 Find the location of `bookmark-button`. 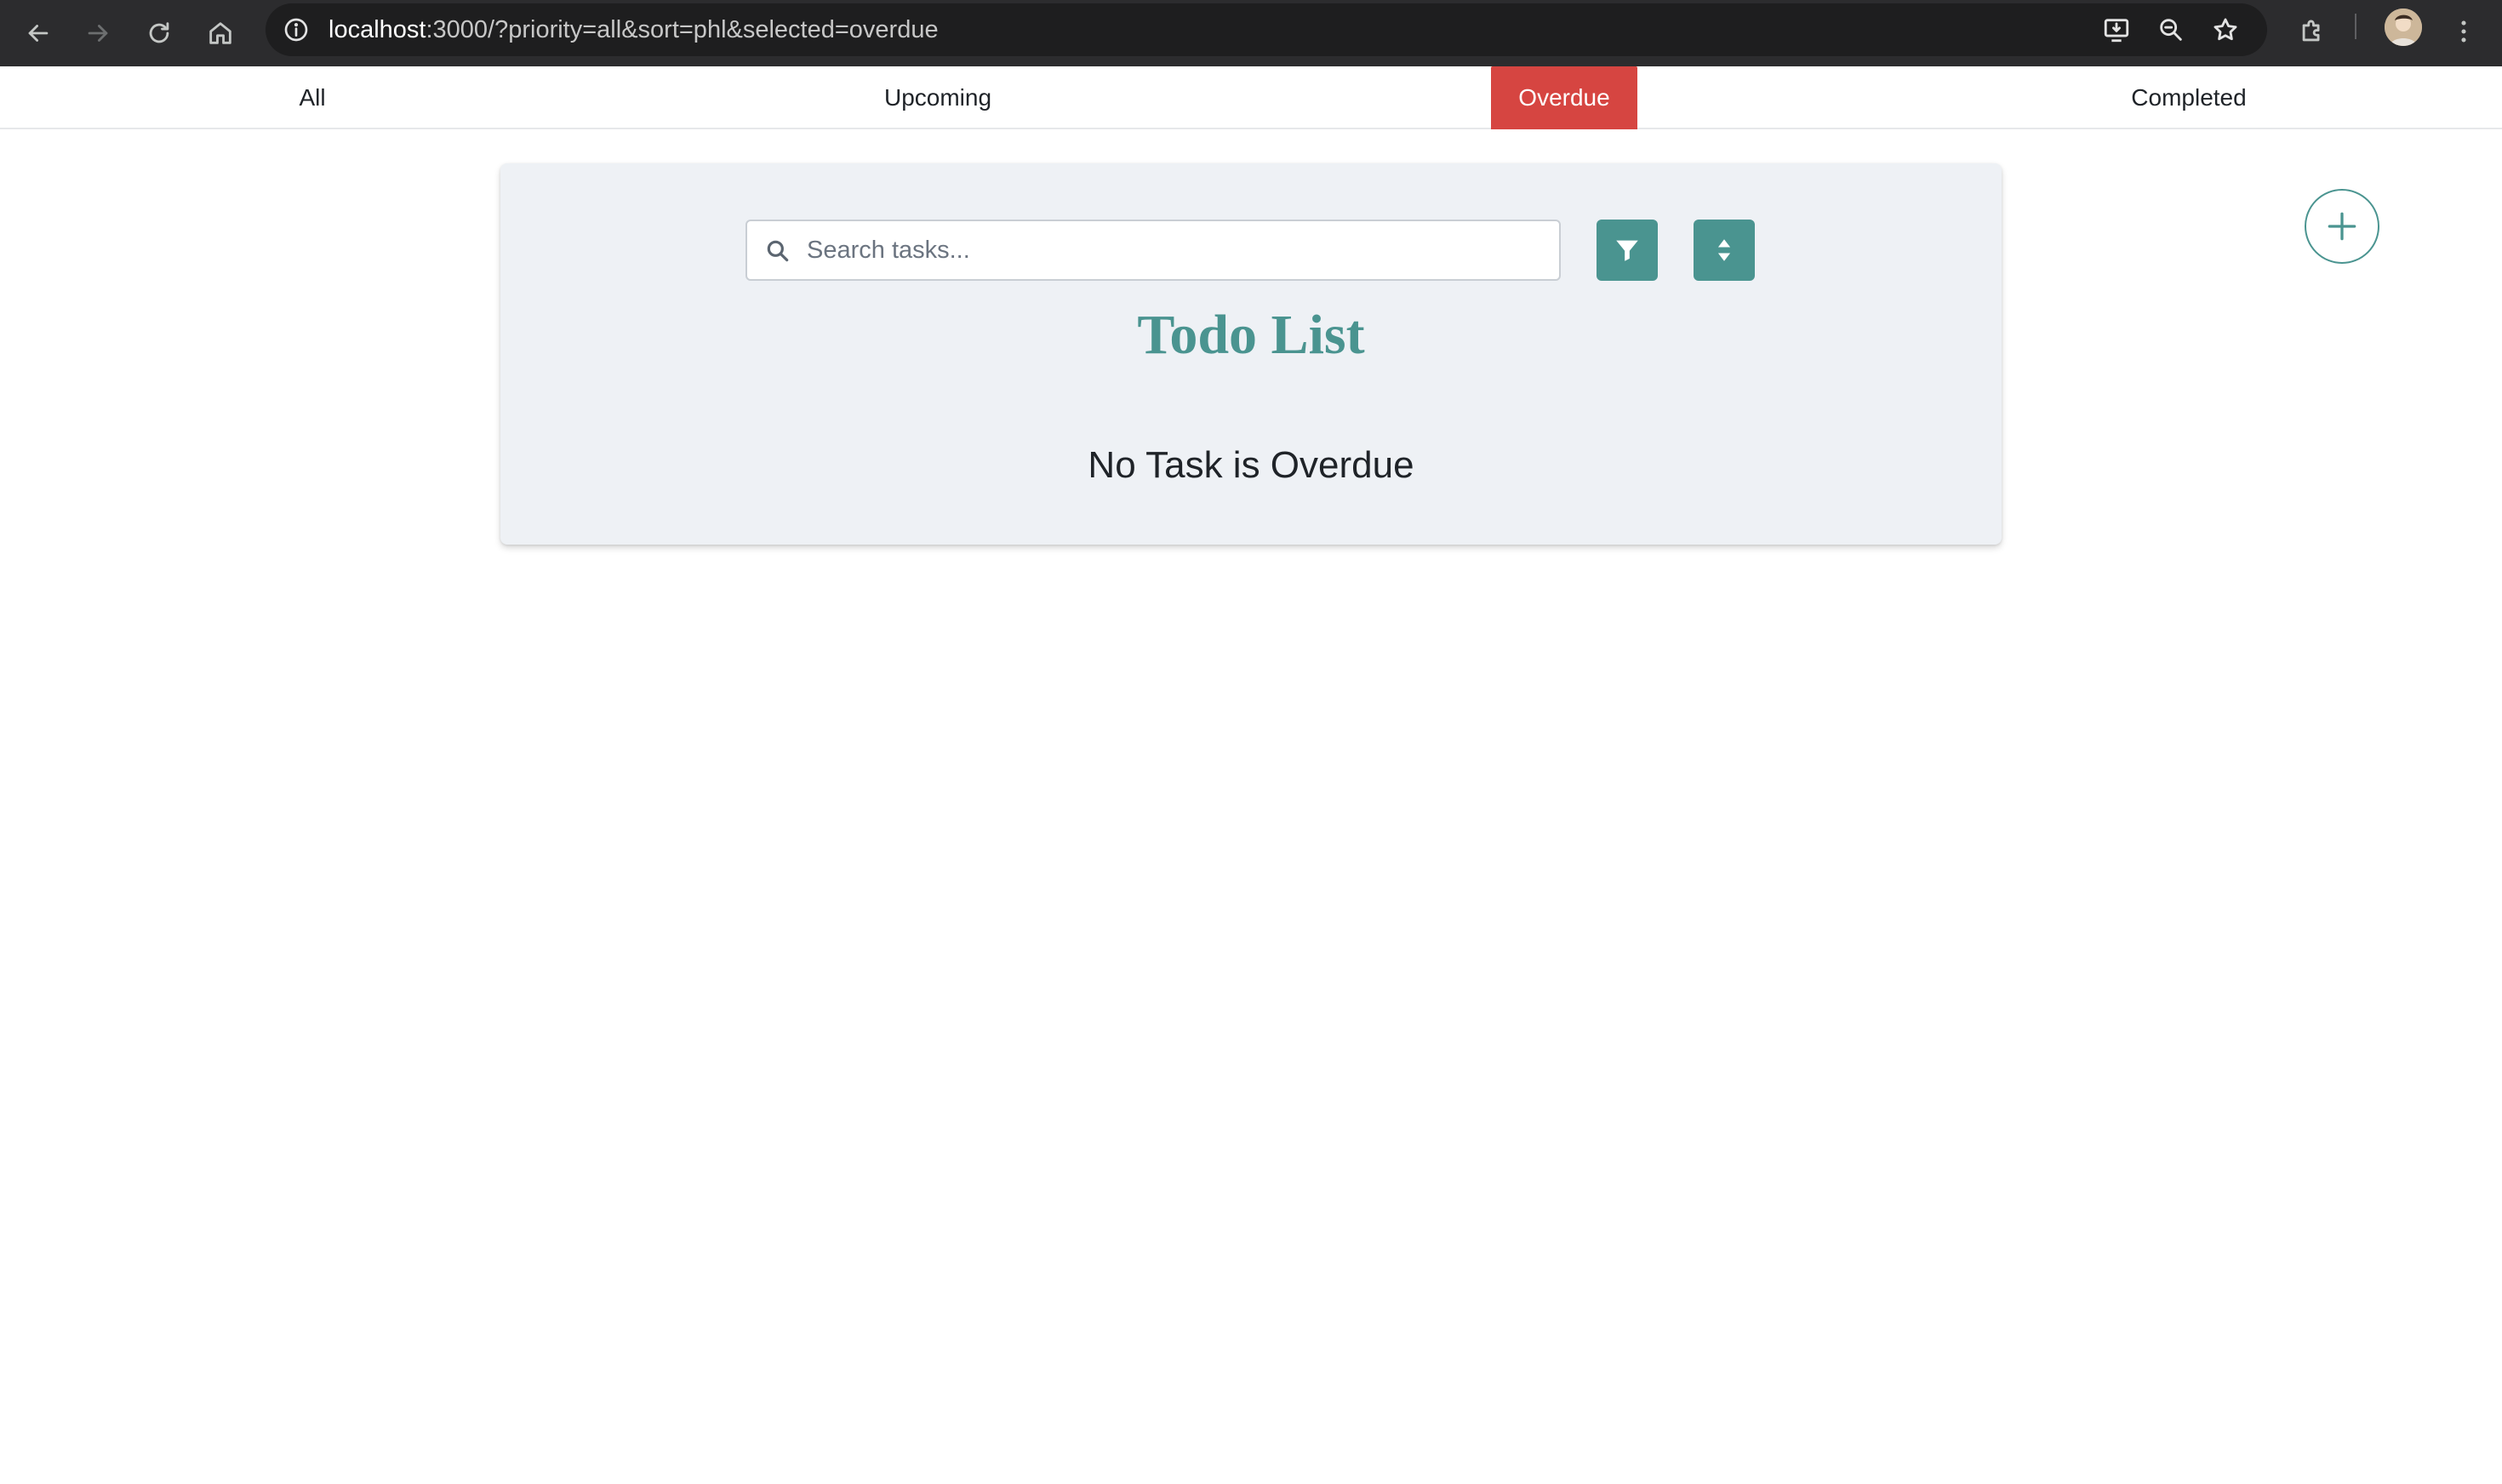

bookmark-button is located at coordinates (2225, 30).